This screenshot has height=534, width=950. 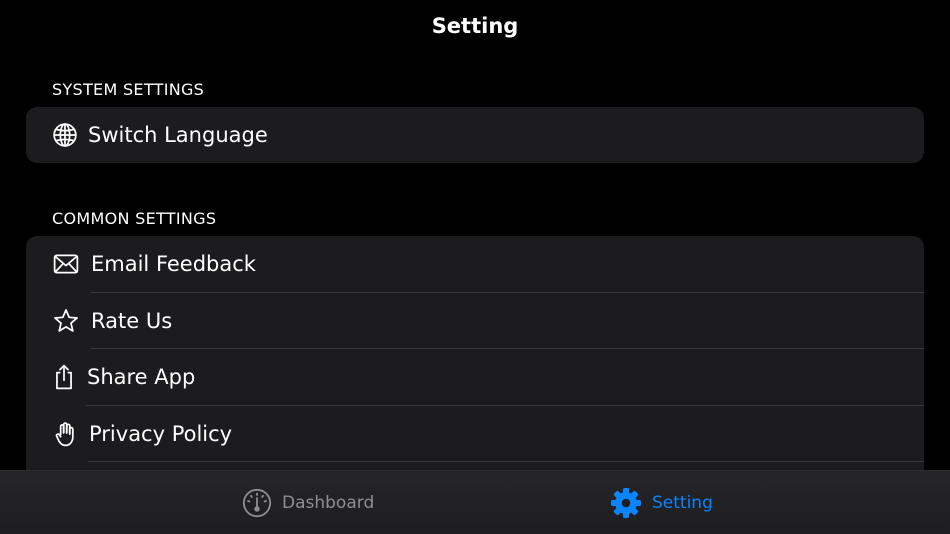 I want to click on tab-setting-label: Setting, so click(x=682, y=503).